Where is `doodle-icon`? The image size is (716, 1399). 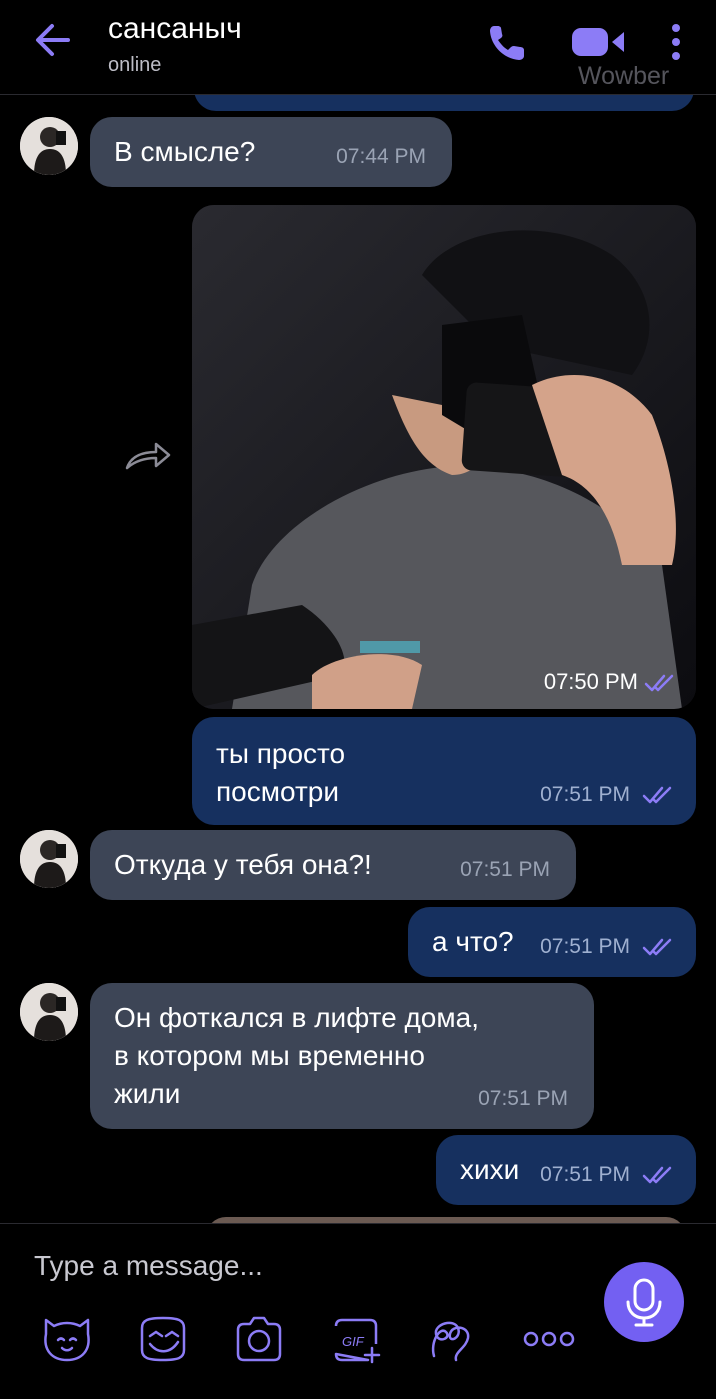 doodle-icon is located at coordinates (450, 1341).